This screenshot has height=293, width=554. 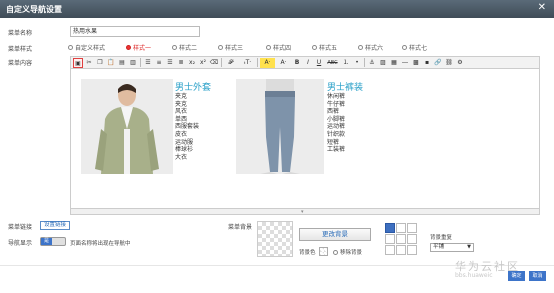 I want to click on map-icon: ▩, so click(x=416, y=63).